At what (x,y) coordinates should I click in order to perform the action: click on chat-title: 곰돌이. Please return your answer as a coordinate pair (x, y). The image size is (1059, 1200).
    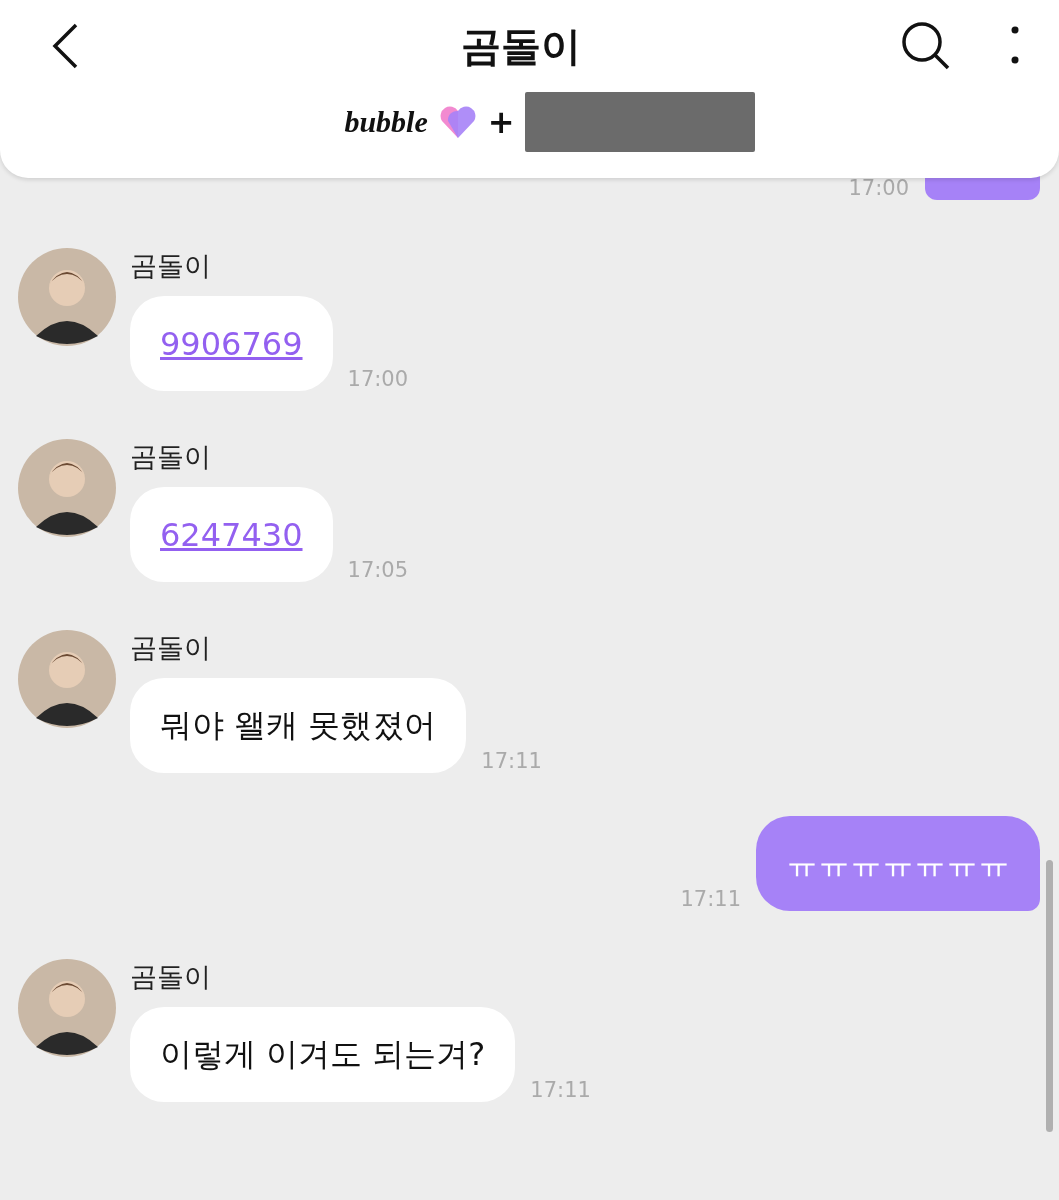
    Looking at the image, I should click on (520, 46).